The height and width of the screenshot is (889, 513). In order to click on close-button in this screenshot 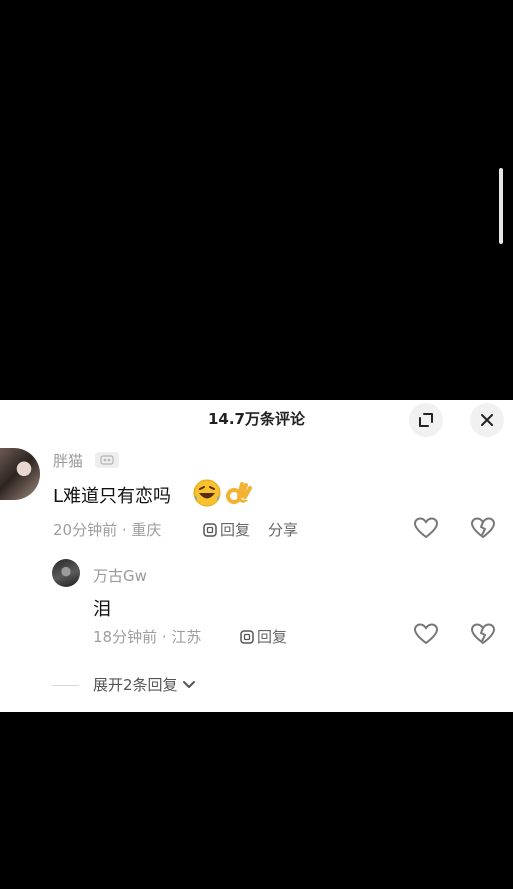, I will do `click(487, 420)`.